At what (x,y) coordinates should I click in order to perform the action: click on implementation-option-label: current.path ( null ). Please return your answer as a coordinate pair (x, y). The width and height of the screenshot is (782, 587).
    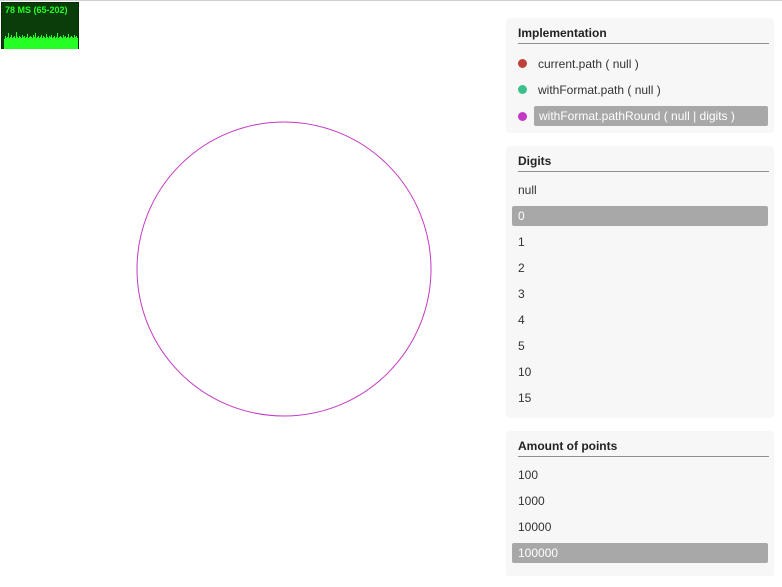
    Looking at the image, I should click on (588, 64).